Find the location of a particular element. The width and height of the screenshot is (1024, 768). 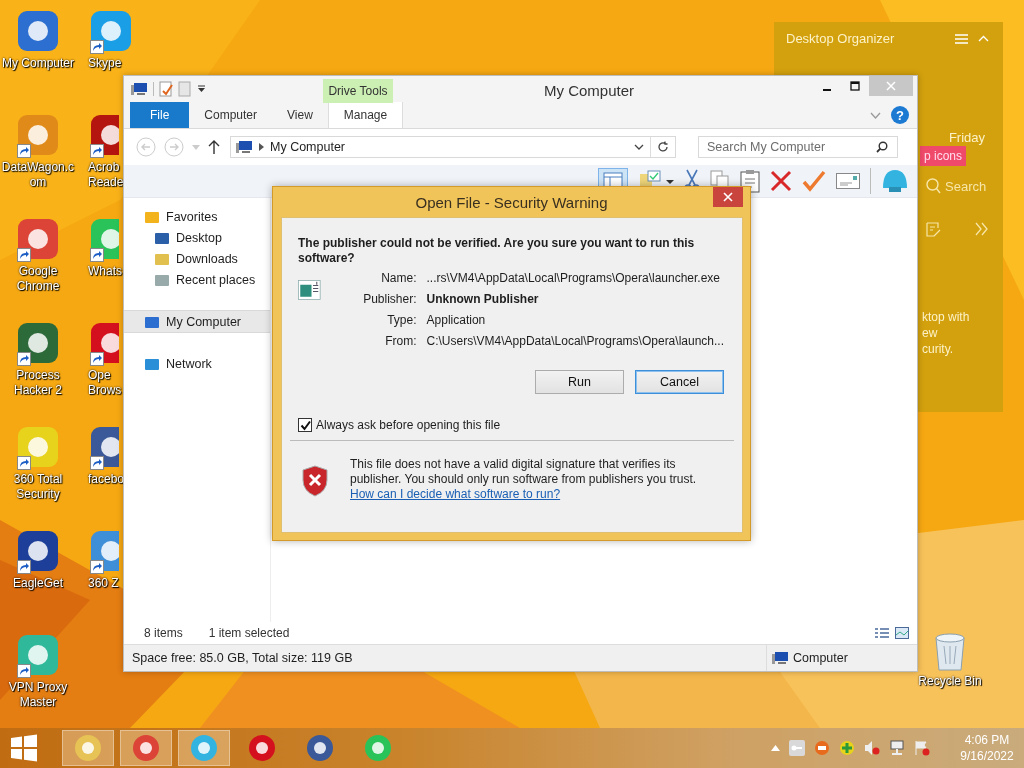

icon-label: 360 Total Security is located at coordinates (38, 487).